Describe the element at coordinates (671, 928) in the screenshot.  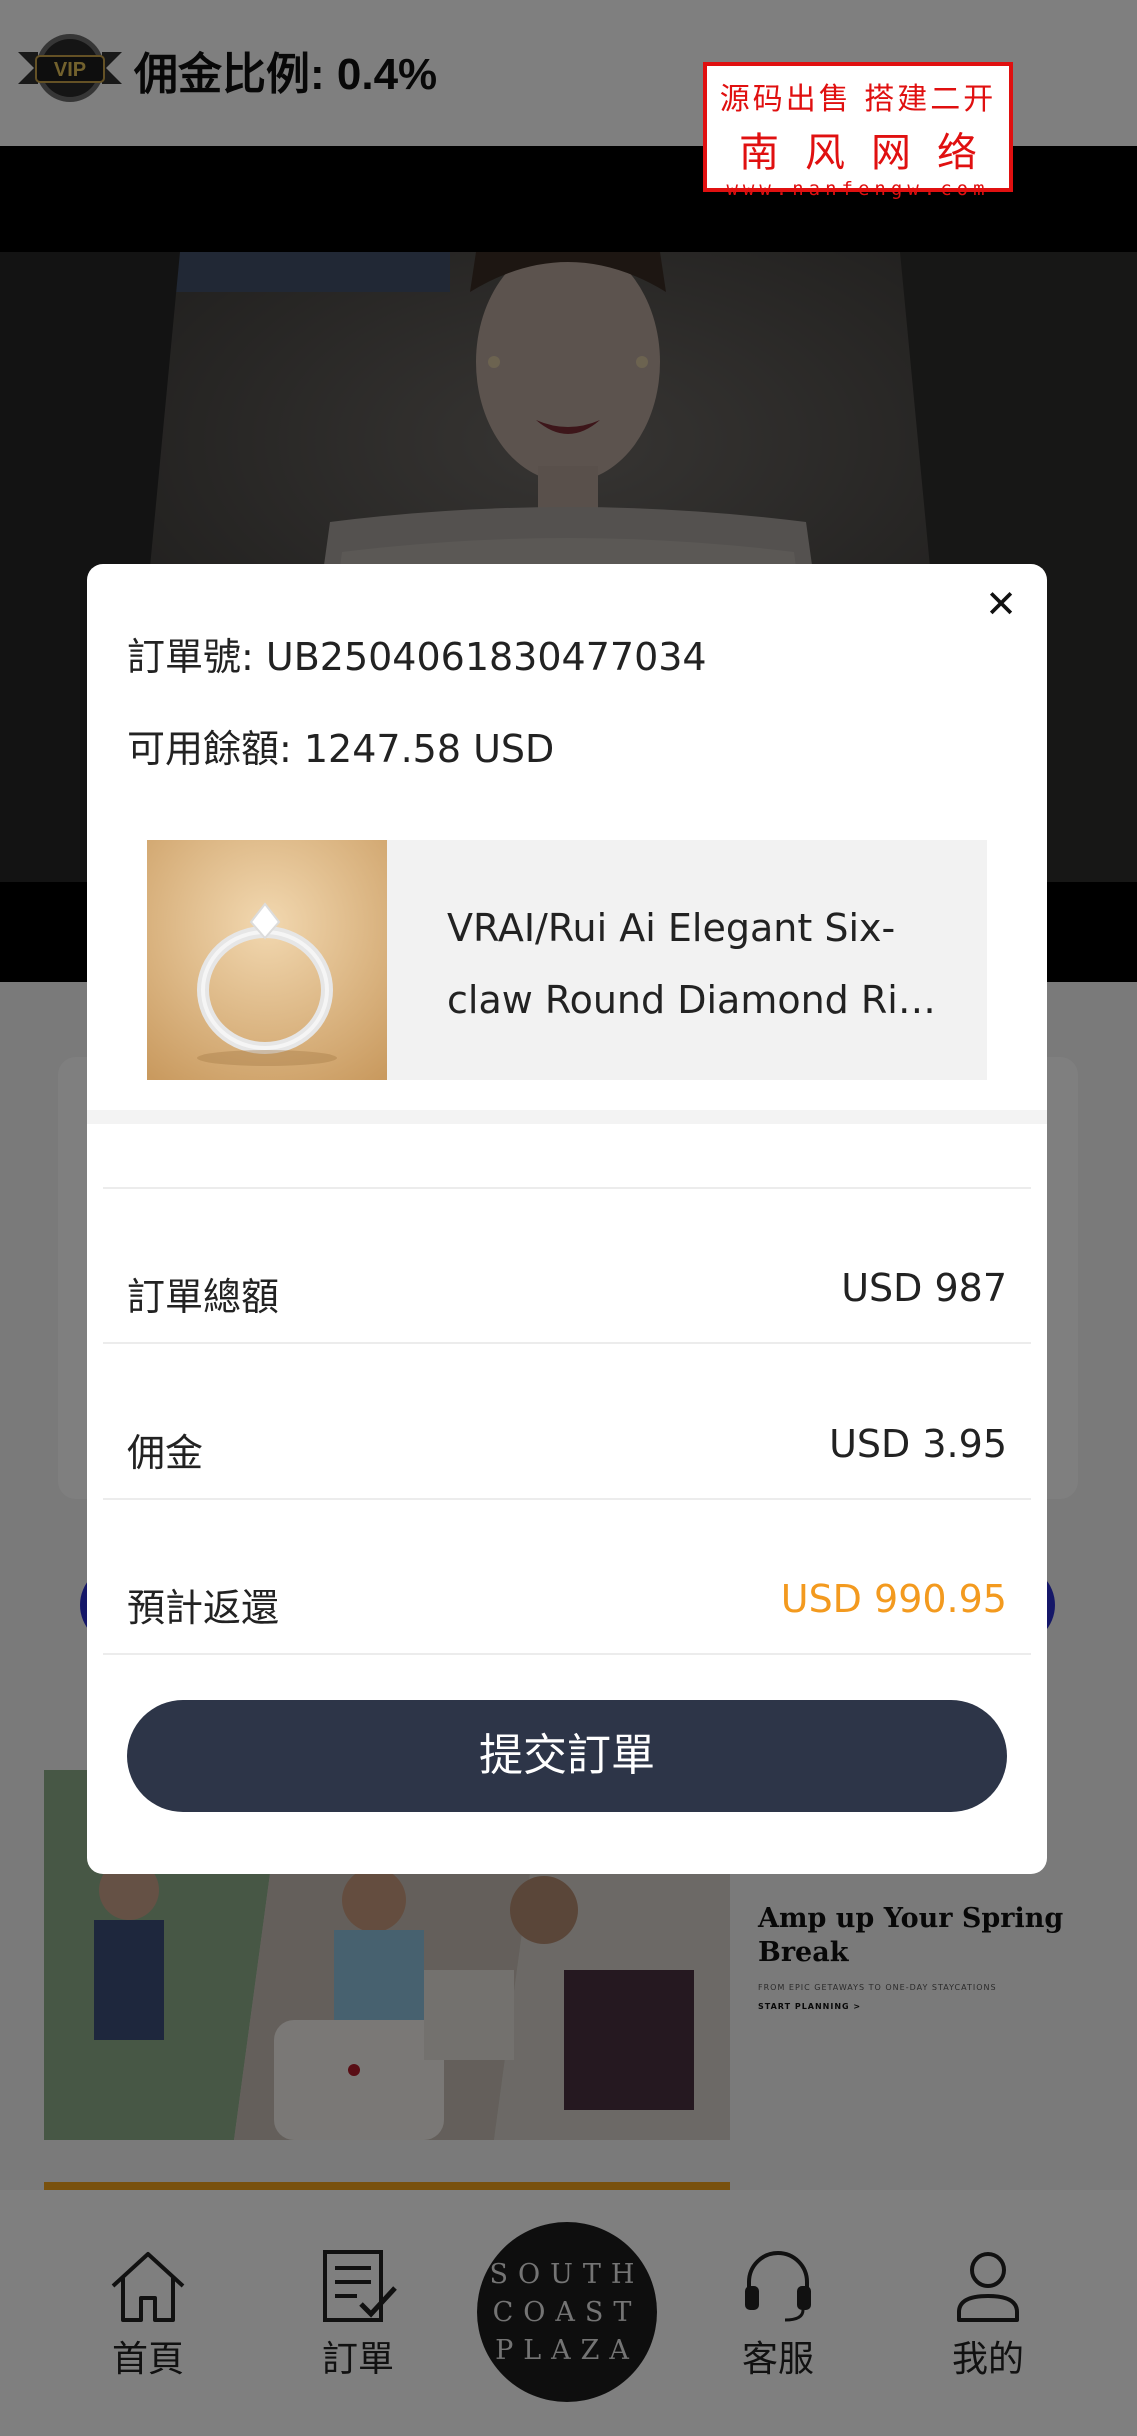
I see `product-name-line-1: VRAI/Rui Ai Elegant Six-` at that location.